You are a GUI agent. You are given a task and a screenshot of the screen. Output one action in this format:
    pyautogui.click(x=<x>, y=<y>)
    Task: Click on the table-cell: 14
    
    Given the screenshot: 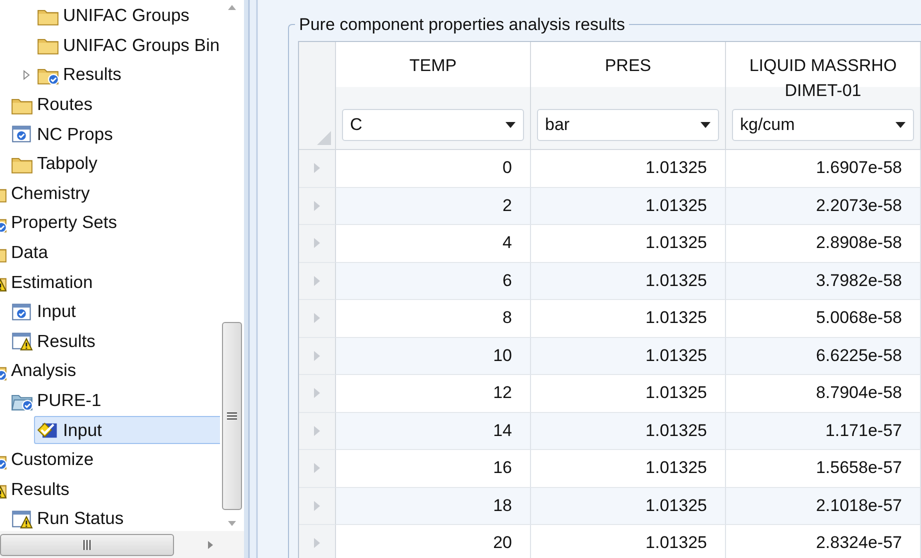 What is the action you would take?
    pyautogui.click(x=433, y=431)
    